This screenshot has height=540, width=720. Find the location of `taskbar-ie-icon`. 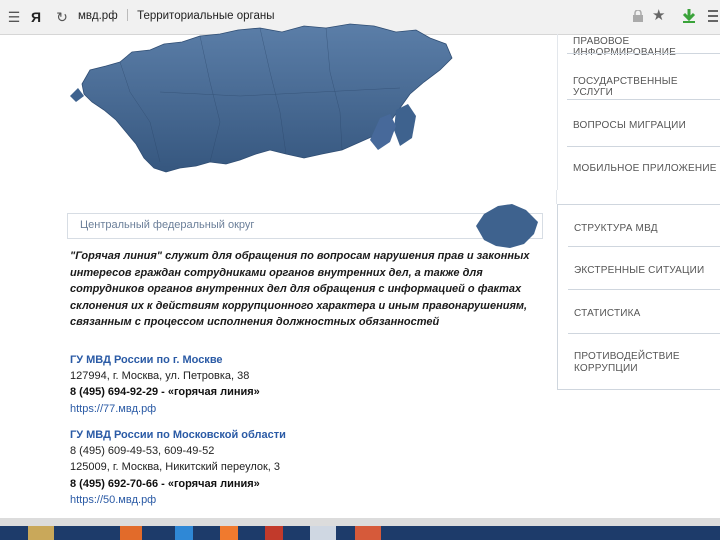

taskbar-ie-icon is located at coordinates (184, 533).